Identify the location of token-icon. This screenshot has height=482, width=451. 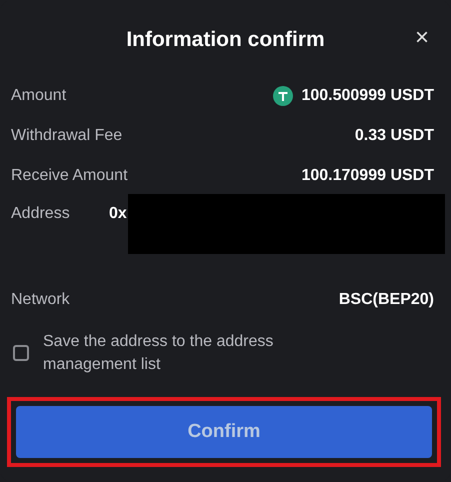
(283, 96).